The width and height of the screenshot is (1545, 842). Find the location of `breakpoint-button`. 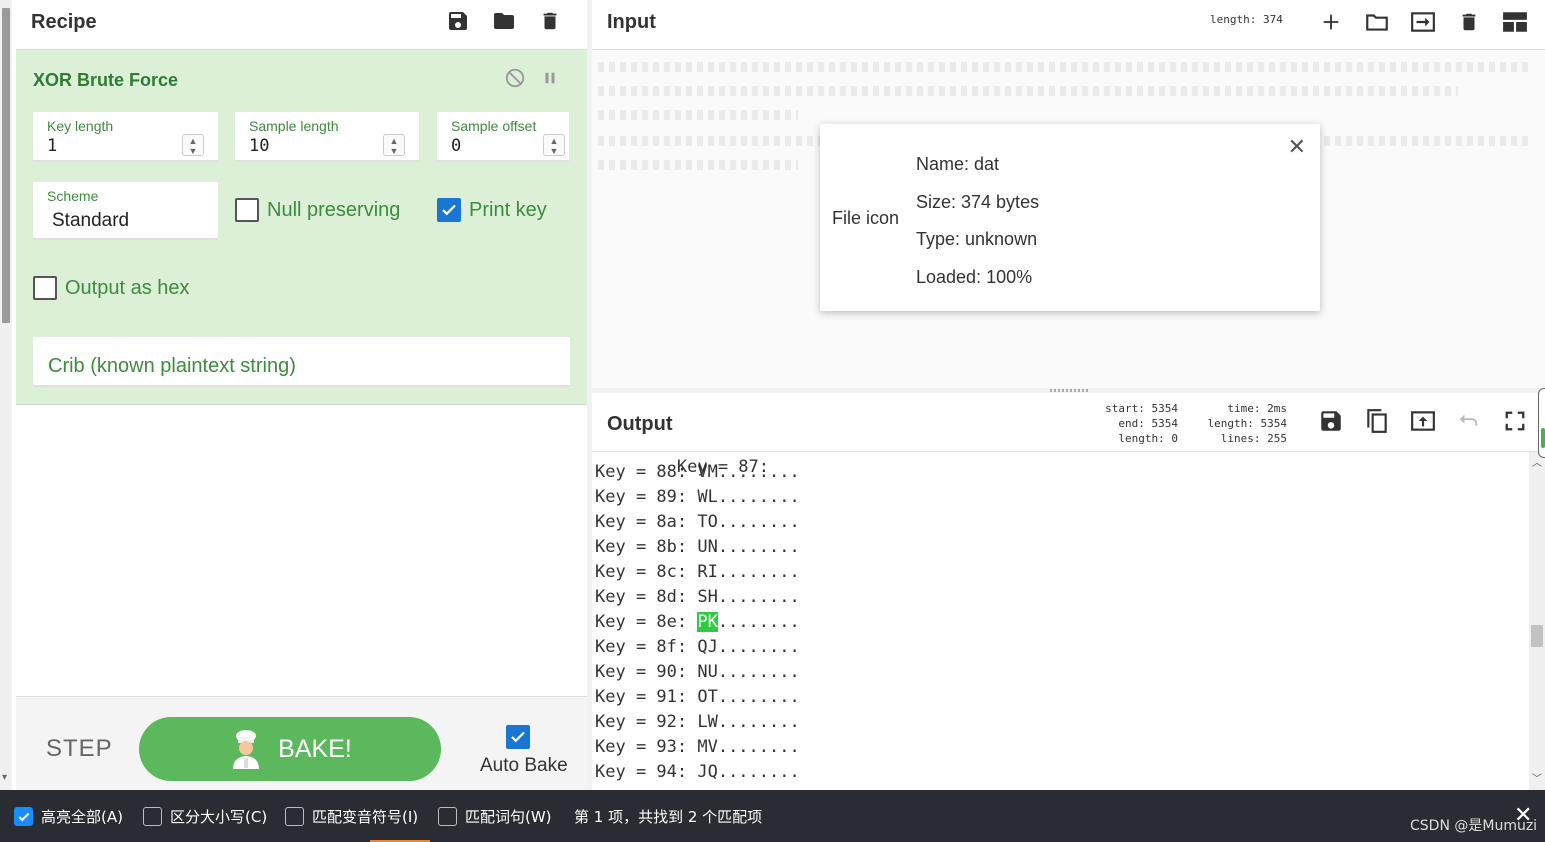

breakpoint-button is located at coordinates (550, 78).